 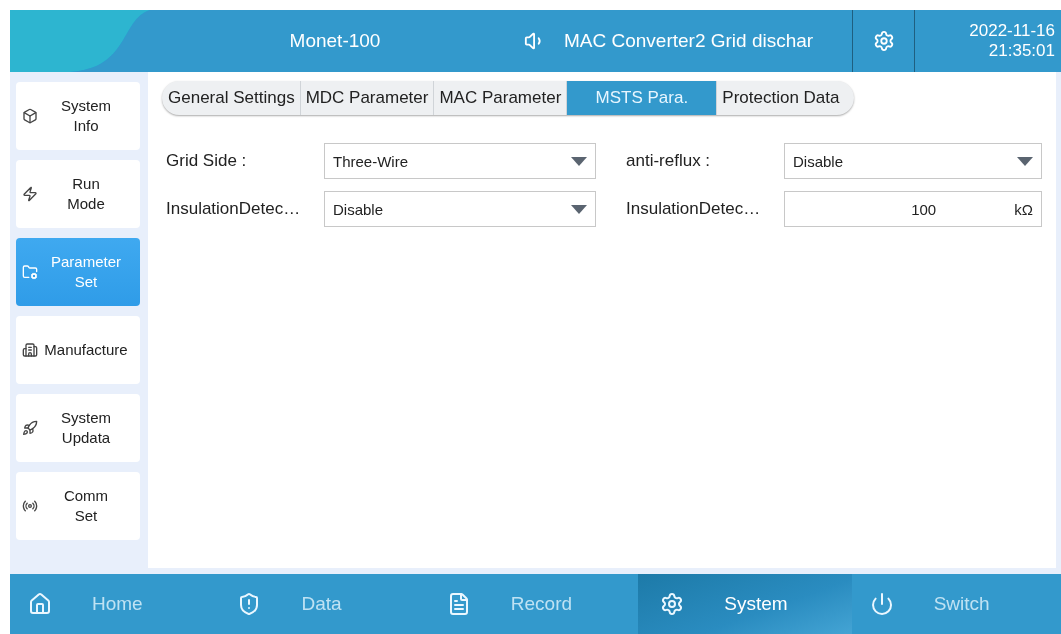 I want to click on tab: General Settings, so click(x=231, y=98).